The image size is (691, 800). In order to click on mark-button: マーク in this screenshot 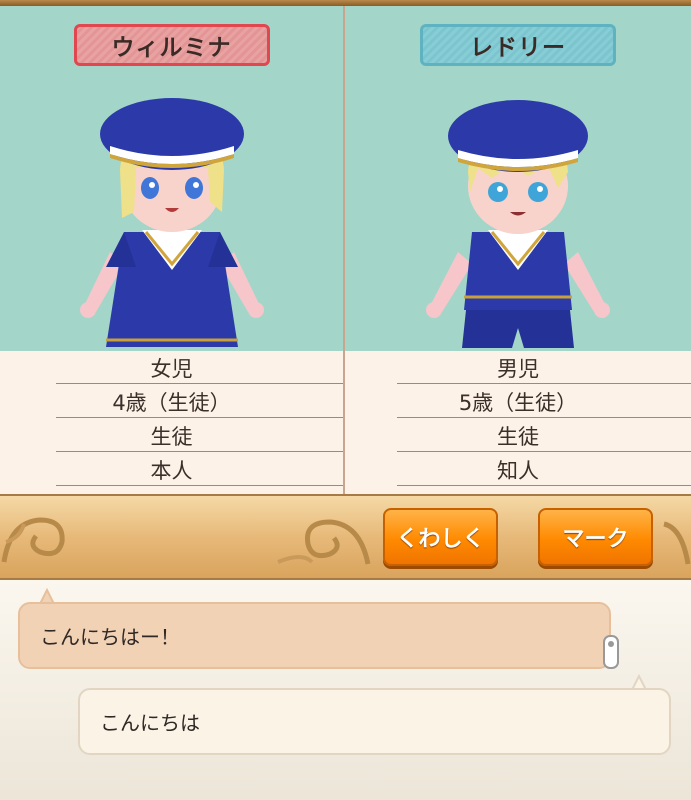, I will do `click(595, 537)`.